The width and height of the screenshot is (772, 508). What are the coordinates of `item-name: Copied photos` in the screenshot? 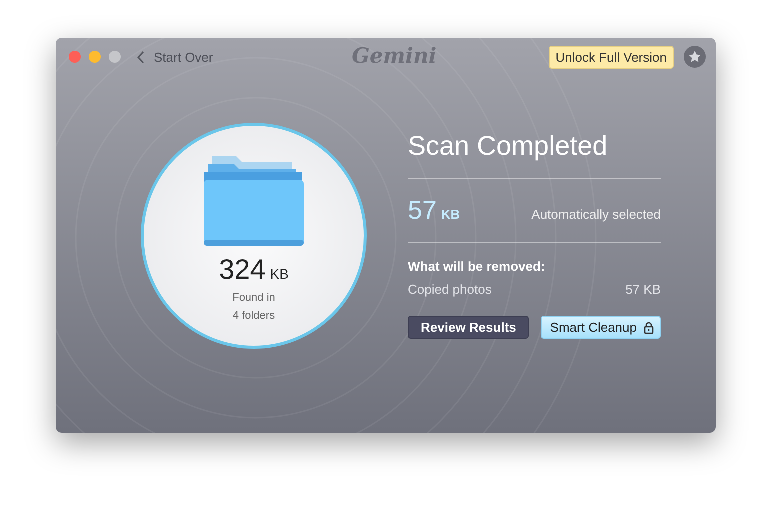 It's located at (450, 289).